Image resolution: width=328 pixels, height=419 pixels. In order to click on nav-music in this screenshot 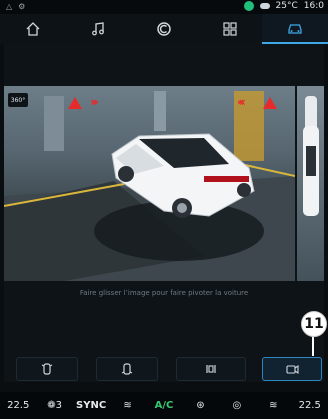, I will do `click(99, 29)`.